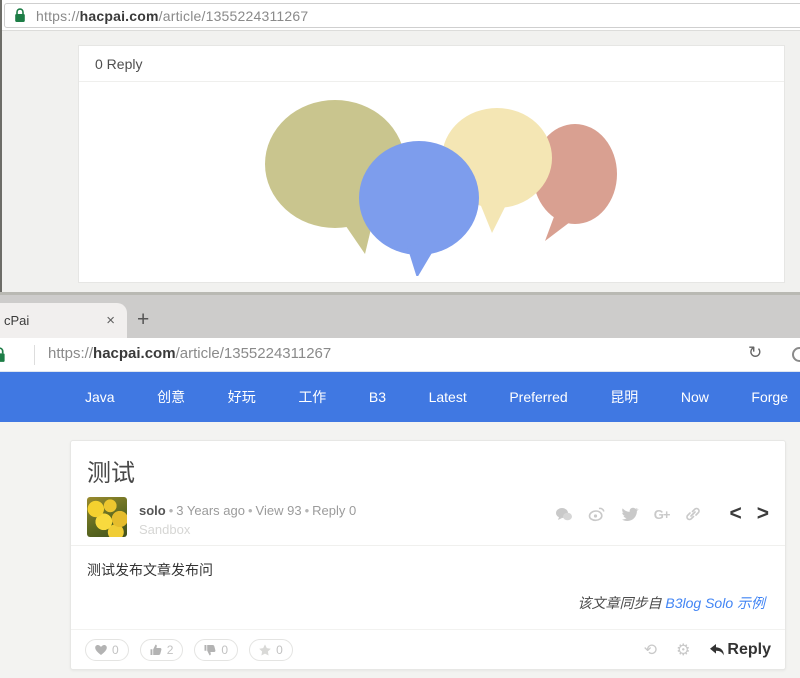 The image size is (800, 678). I want to click on sync-prefix: 该文章同步自, so click(621, 603).